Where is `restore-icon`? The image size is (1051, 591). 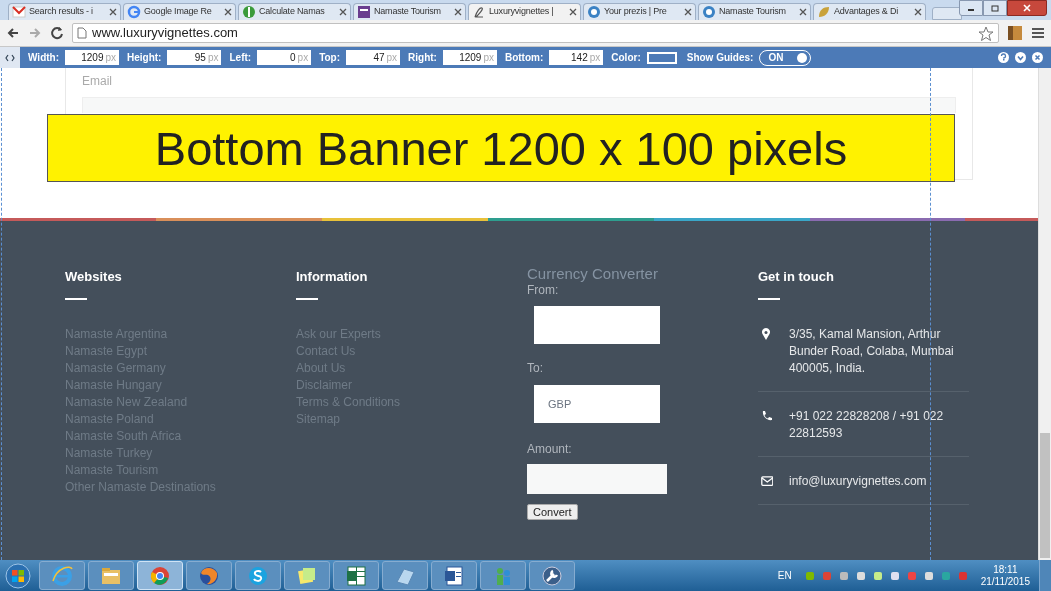 restore-icon is located at coordinates (995, 8).